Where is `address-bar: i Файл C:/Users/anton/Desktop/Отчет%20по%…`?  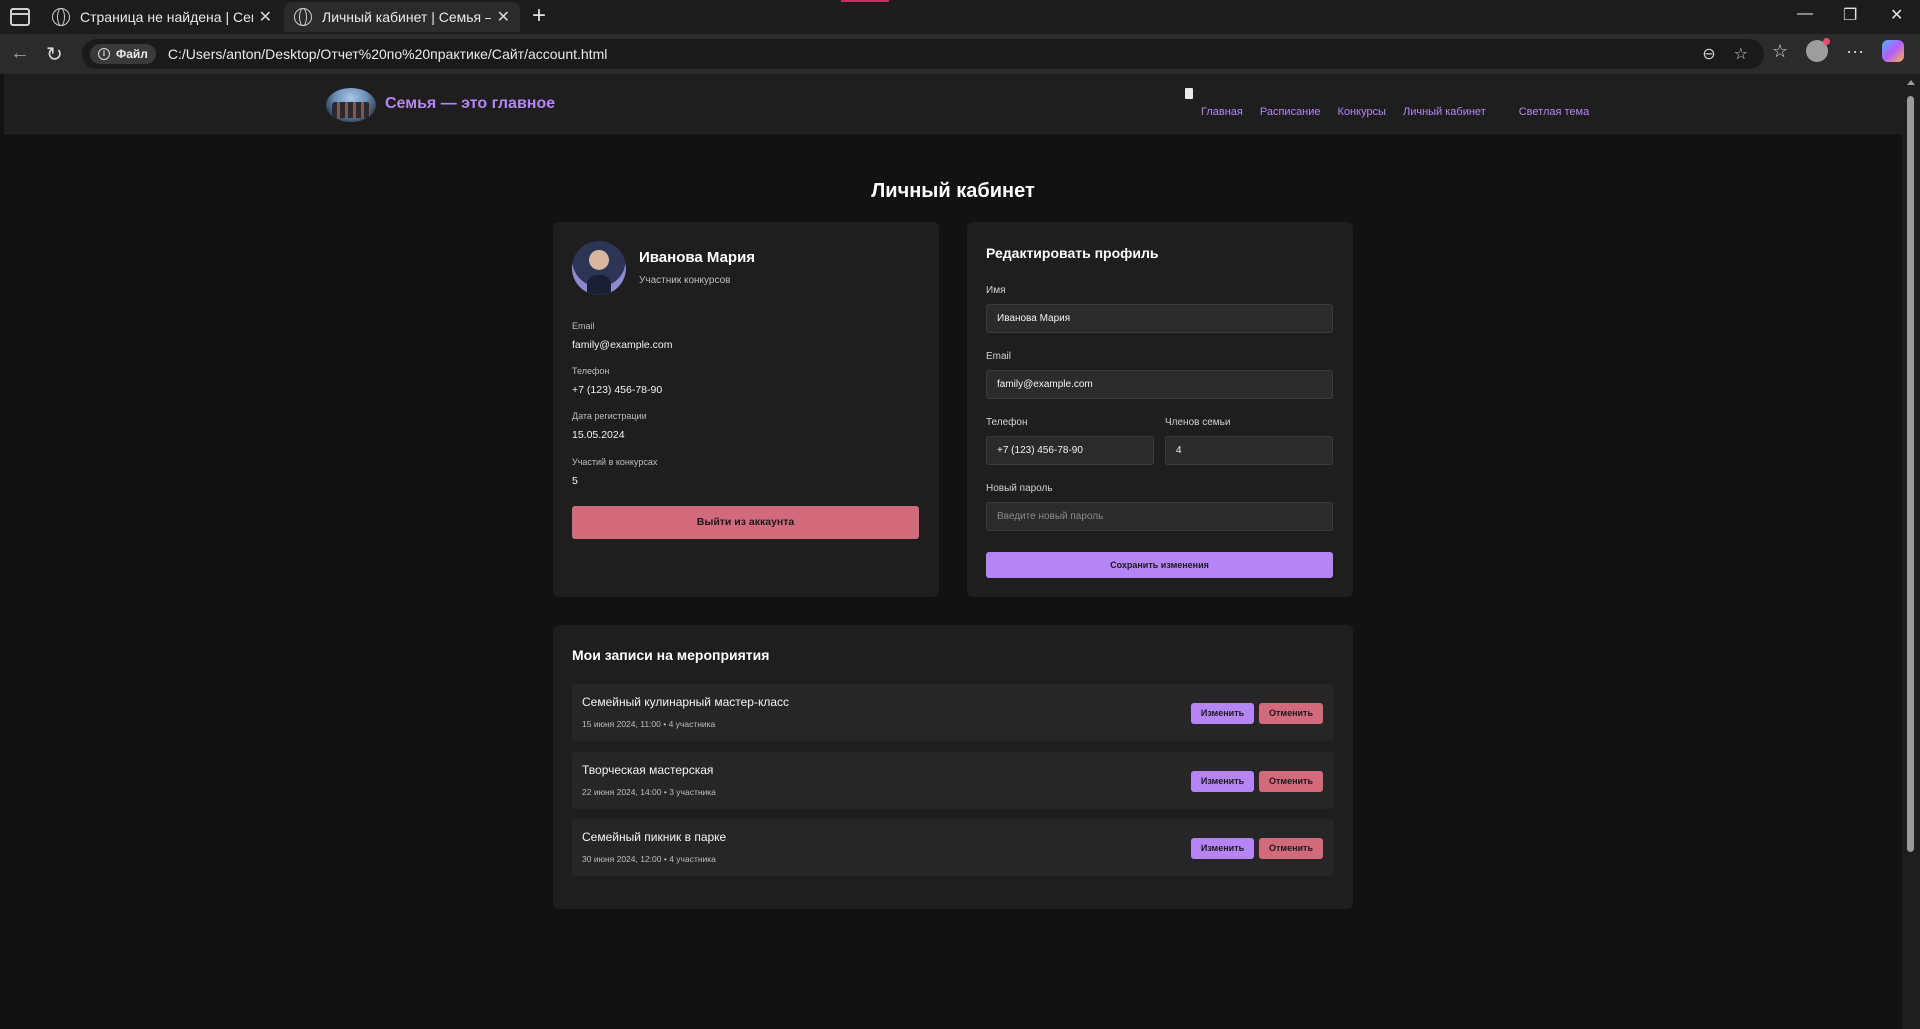 address-bar: i Файл C:/Users/anton/Desktop/Отчет%20по%… is located at coordinates (923, 54).